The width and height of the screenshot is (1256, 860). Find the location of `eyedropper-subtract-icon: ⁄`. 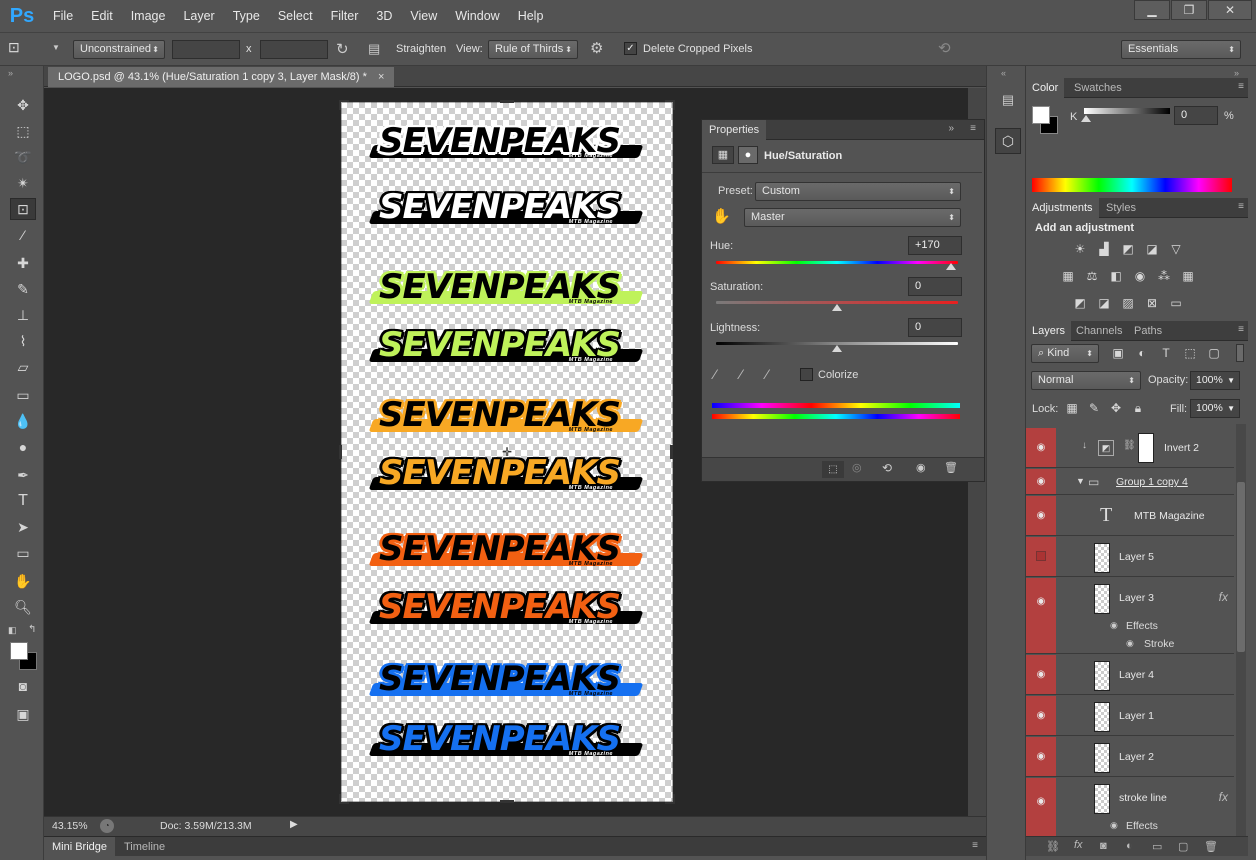

eyedropper-subtract-icon: ⁄ is located at coordinates (767, 374).